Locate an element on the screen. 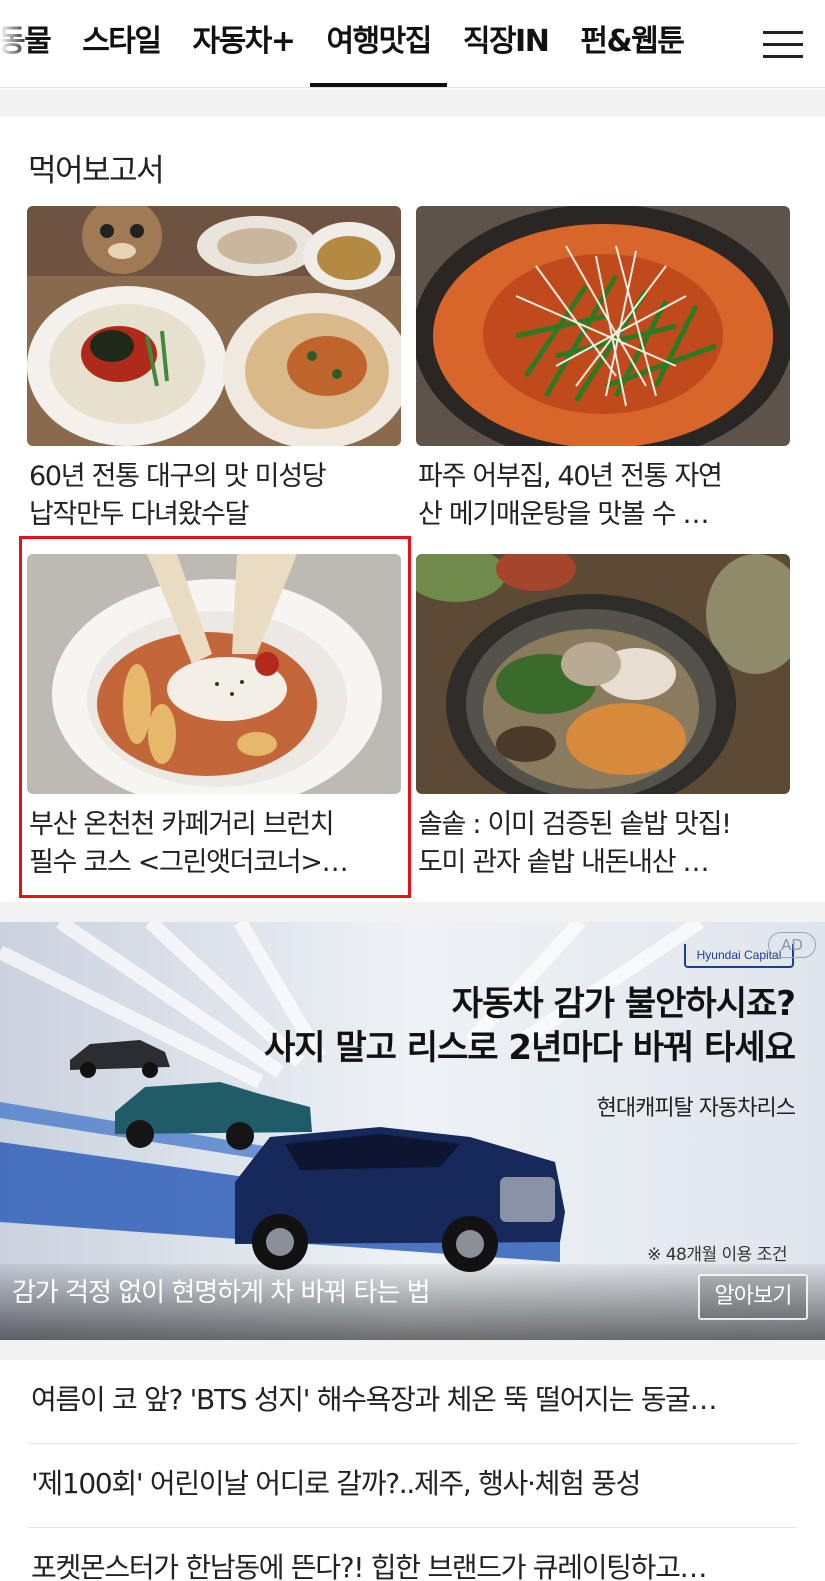 This screenshot has width=825, height=1581. ad-headline-line2: 사지 말고 리스로 2년마다 바꿔 타세요 is located at coordinates (529, 1048).